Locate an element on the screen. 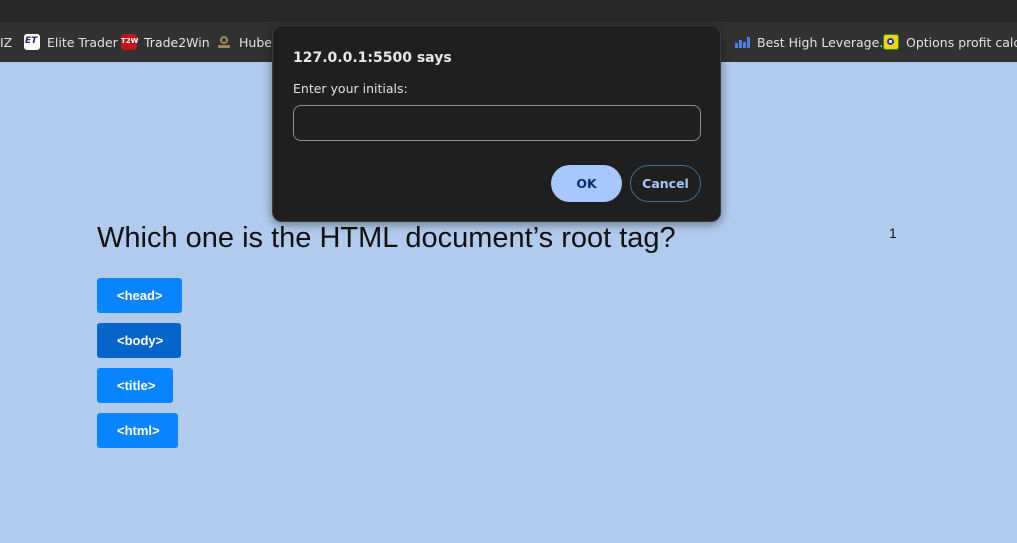  browser-tab-strip is located at coordinates (508, 11).